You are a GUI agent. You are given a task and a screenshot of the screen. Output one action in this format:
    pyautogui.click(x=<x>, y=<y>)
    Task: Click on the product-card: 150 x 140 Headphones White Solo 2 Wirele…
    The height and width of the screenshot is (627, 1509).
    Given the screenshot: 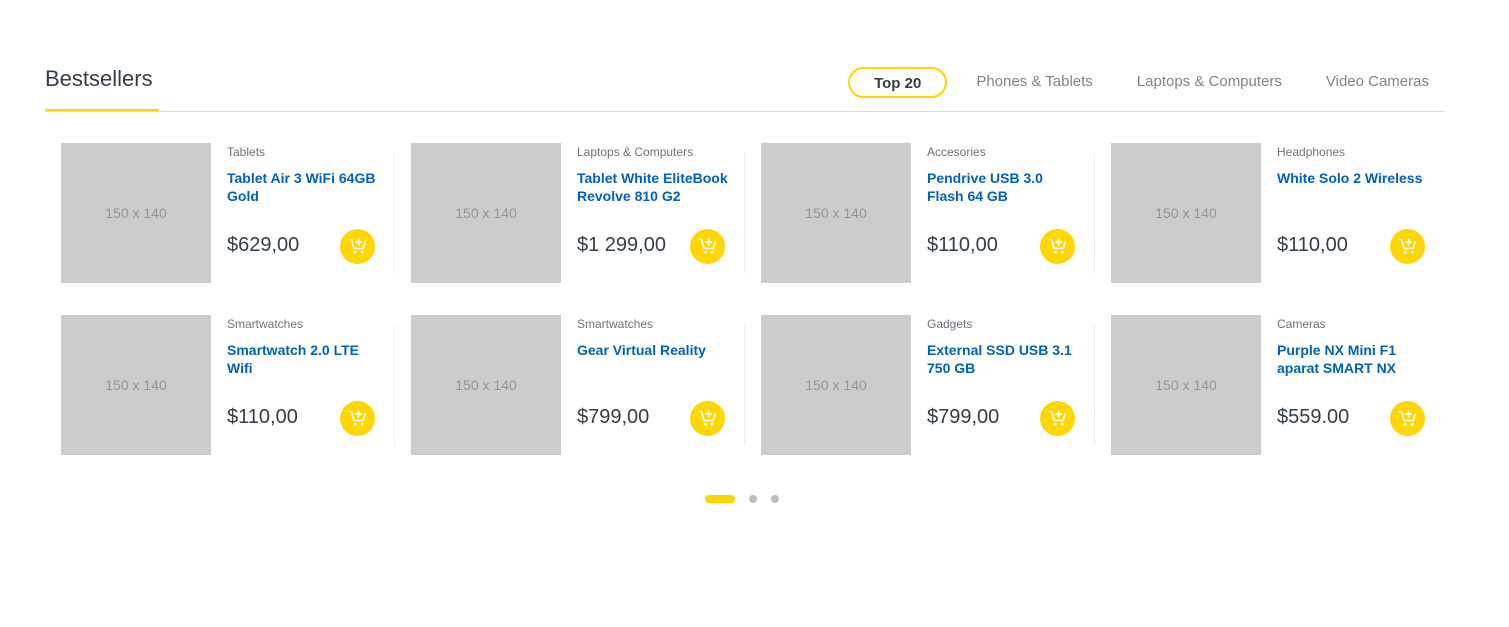 What is the action you would take?
    pyautogui.click(x=1286, y=213)
    